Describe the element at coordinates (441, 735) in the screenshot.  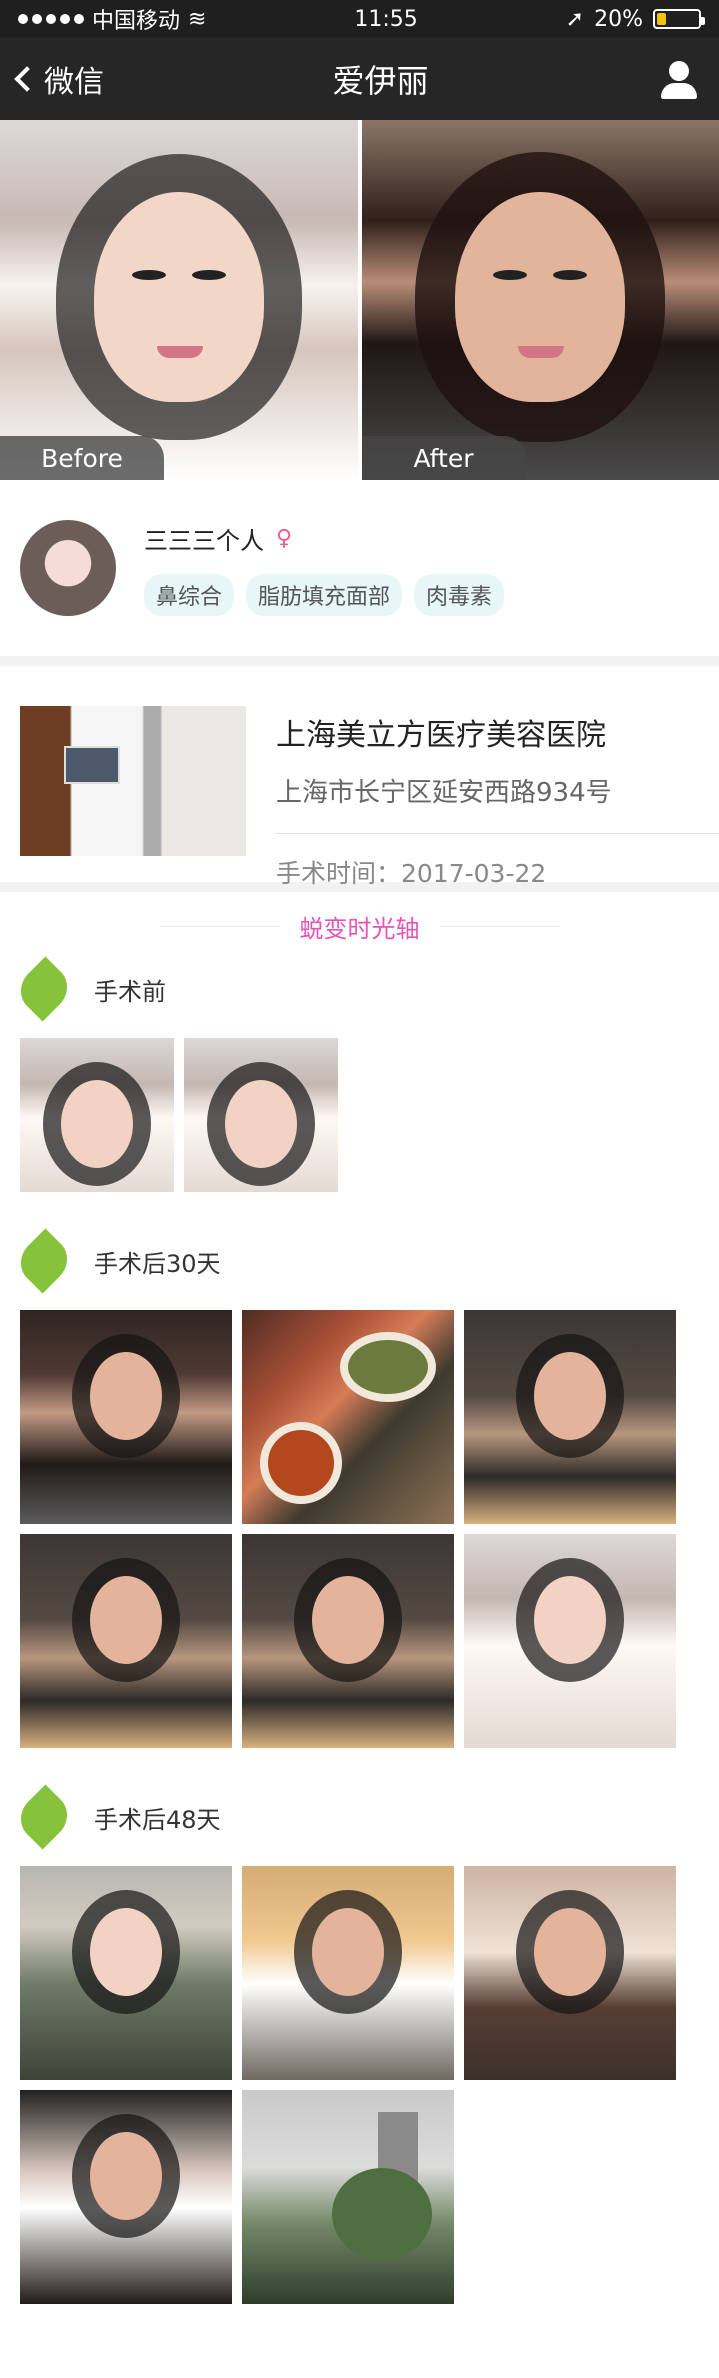
I see `hospital-name: 上海美立方医疗美容医院` at that location.